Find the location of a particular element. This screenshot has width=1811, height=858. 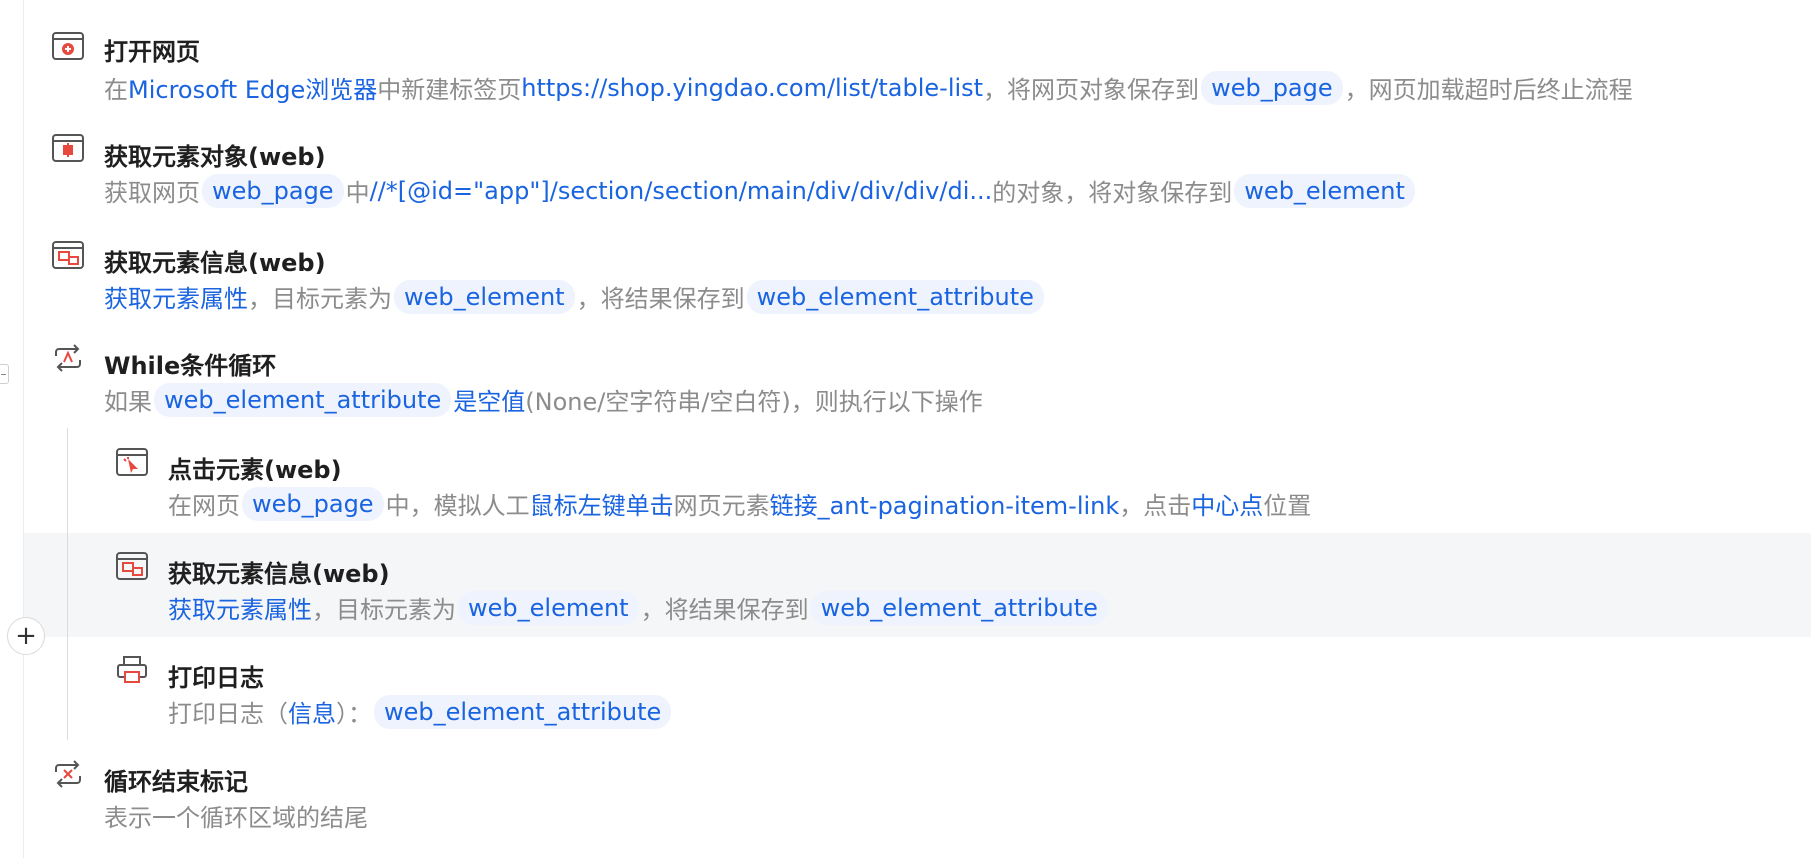

condition-link: 是空值 is located at coordinates (489, 399).